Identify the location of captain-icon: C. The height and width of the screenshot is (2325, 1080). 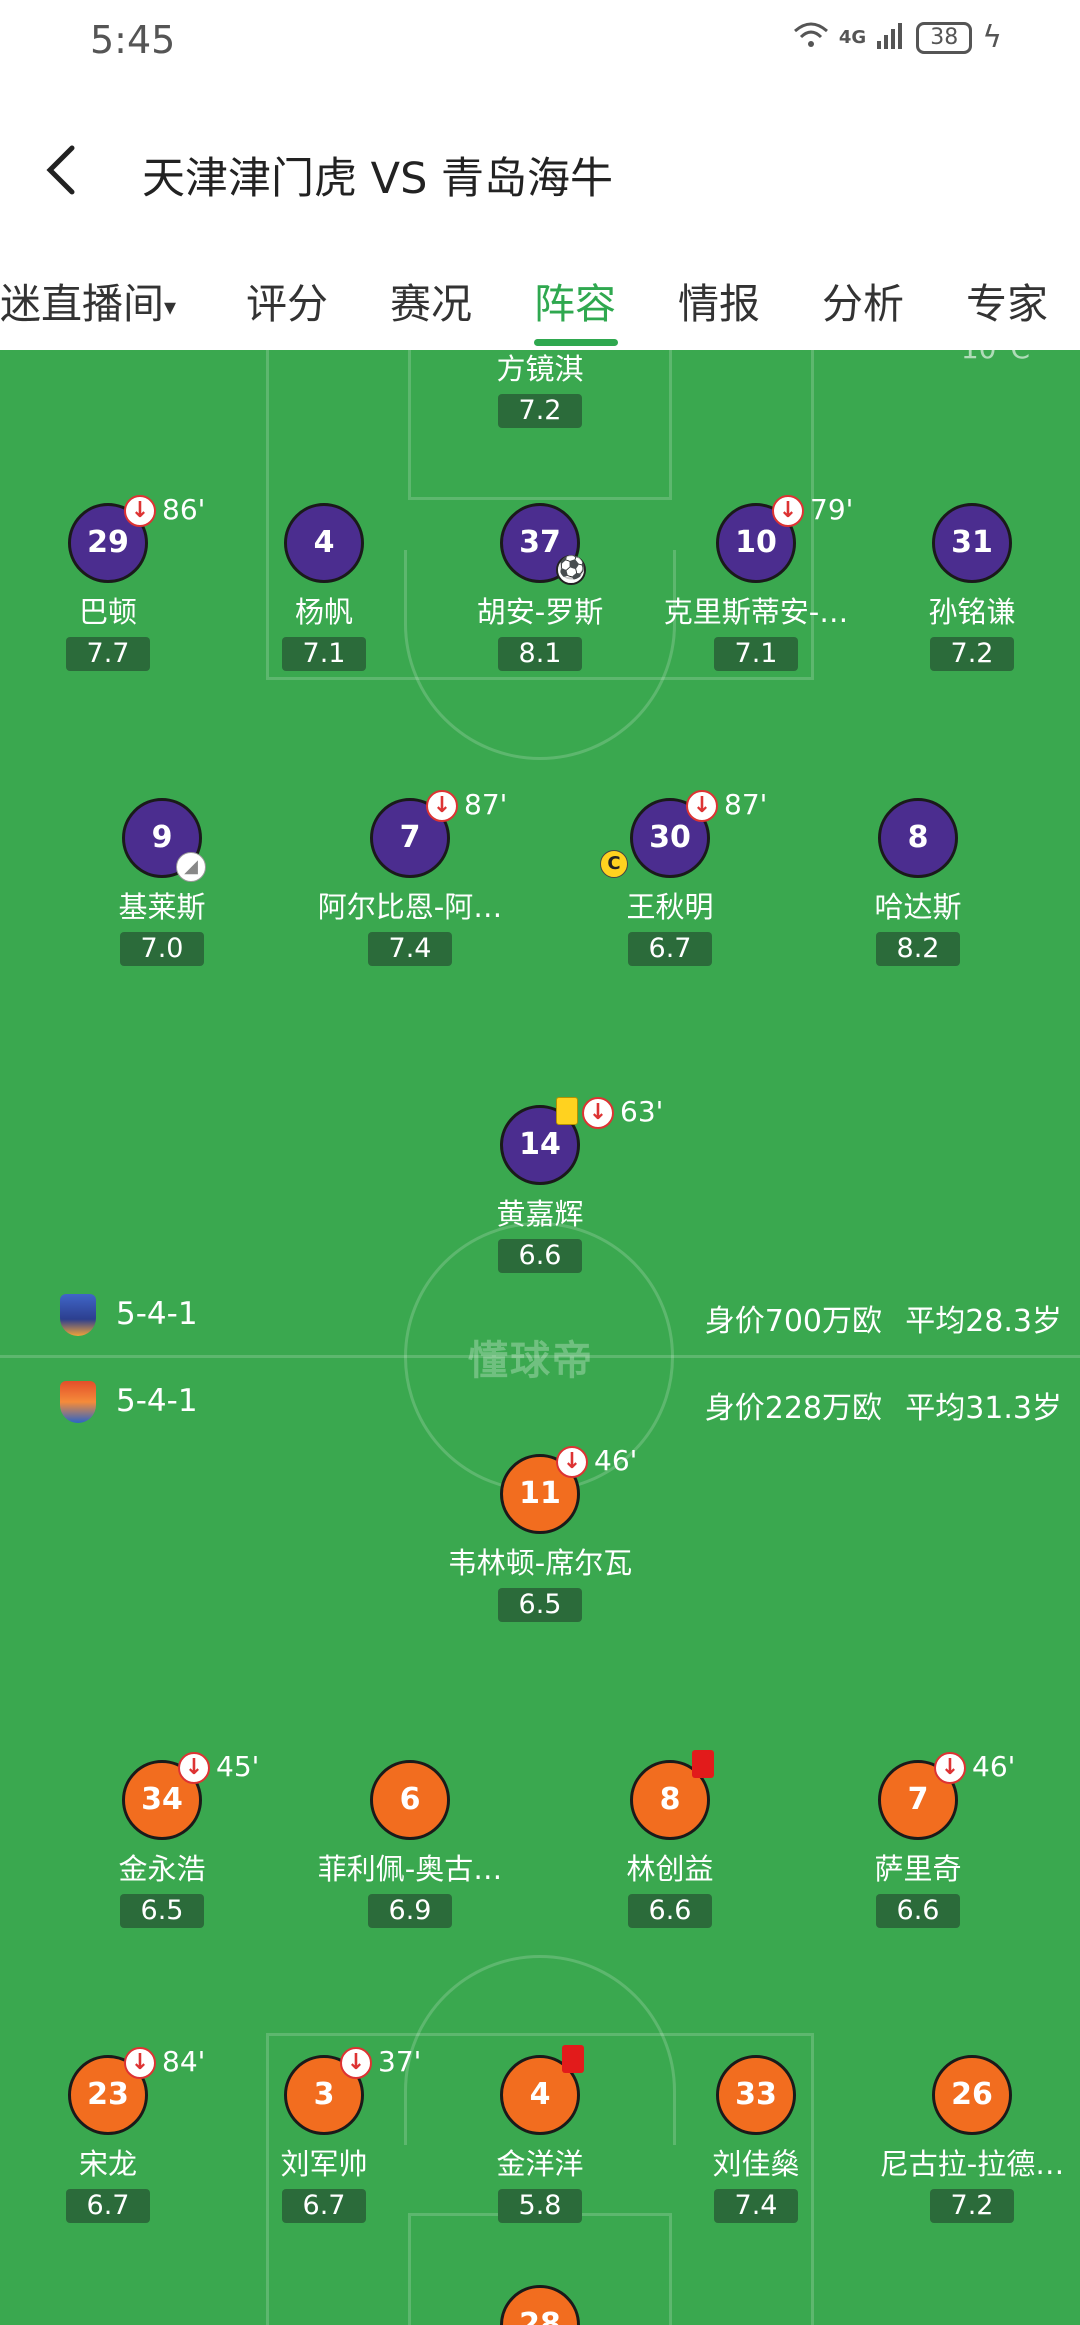
(614, 864).